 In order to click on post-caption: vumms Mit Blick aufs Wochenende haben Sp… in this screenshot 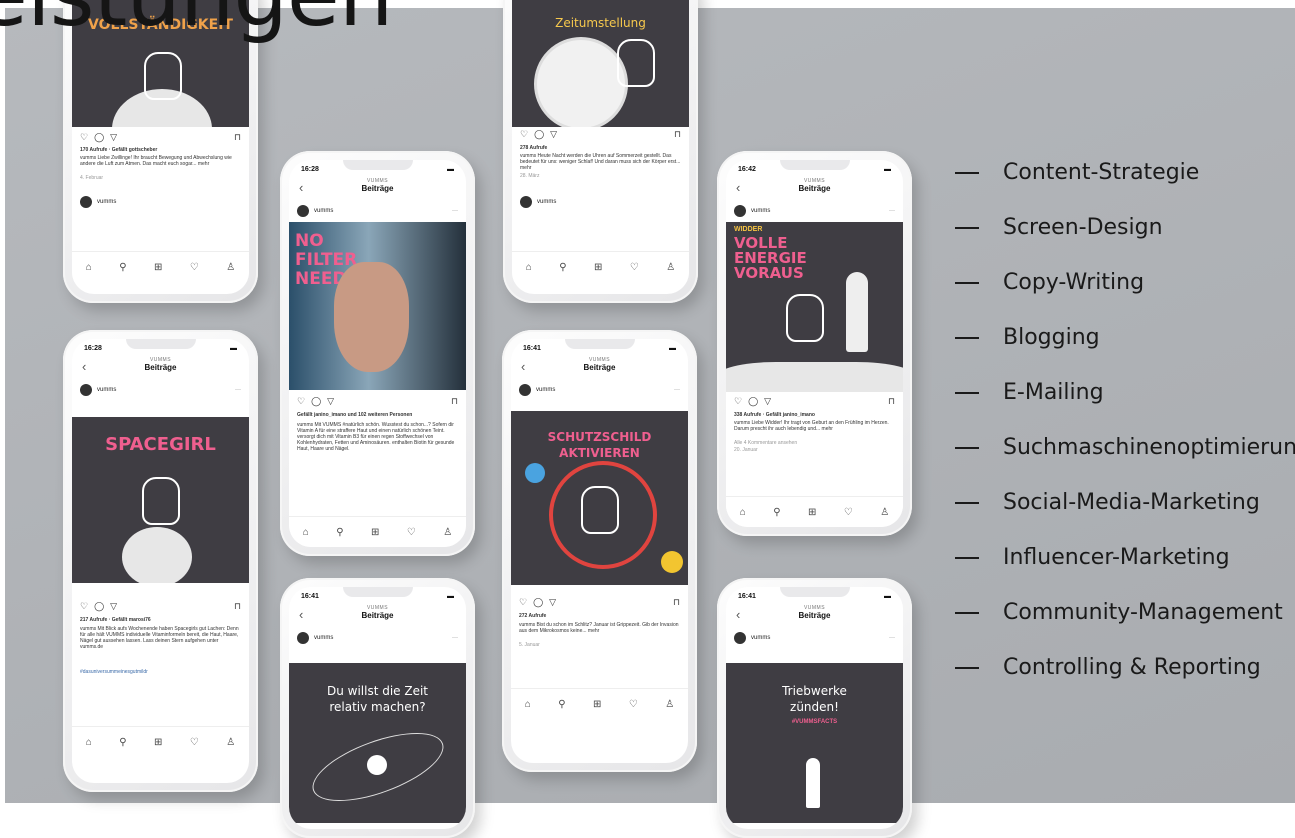, I will do `click(159, 638)`.